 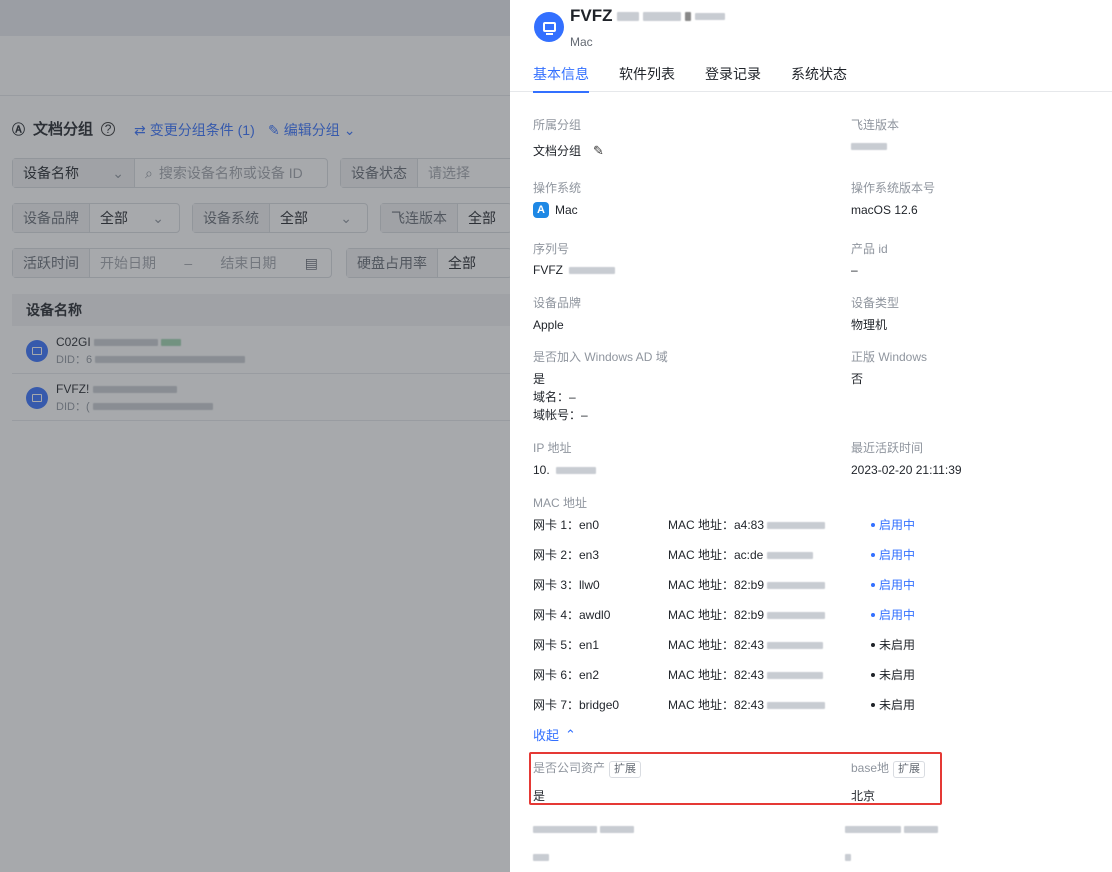 I want to click on field-os: 操作系统 A Mac, so click(x=557, y=199).